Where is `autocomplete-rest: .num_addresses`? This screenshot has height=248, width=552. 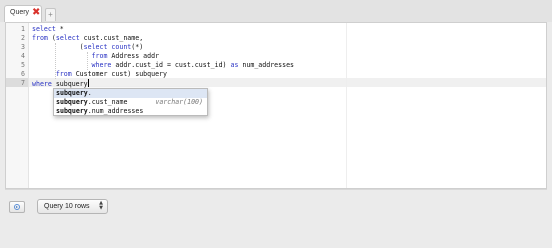 autocomplete-rest: .num_addresses is located at coordinates (115, 111).